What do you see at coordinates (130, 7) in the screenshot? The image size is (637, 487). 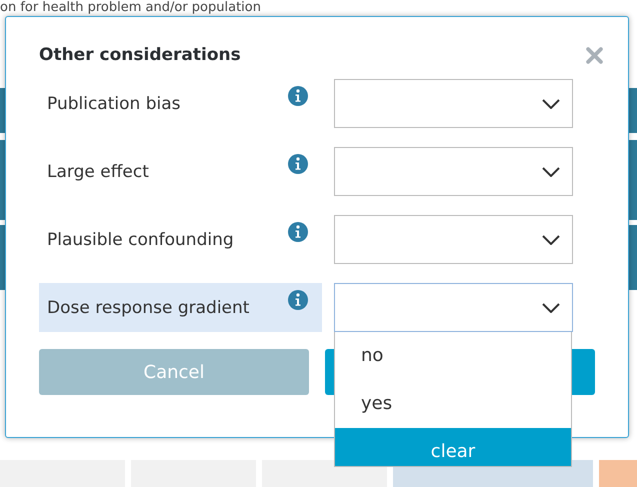 I see `background-text: on for health problem and/or population` at bounding box center [130, 7].